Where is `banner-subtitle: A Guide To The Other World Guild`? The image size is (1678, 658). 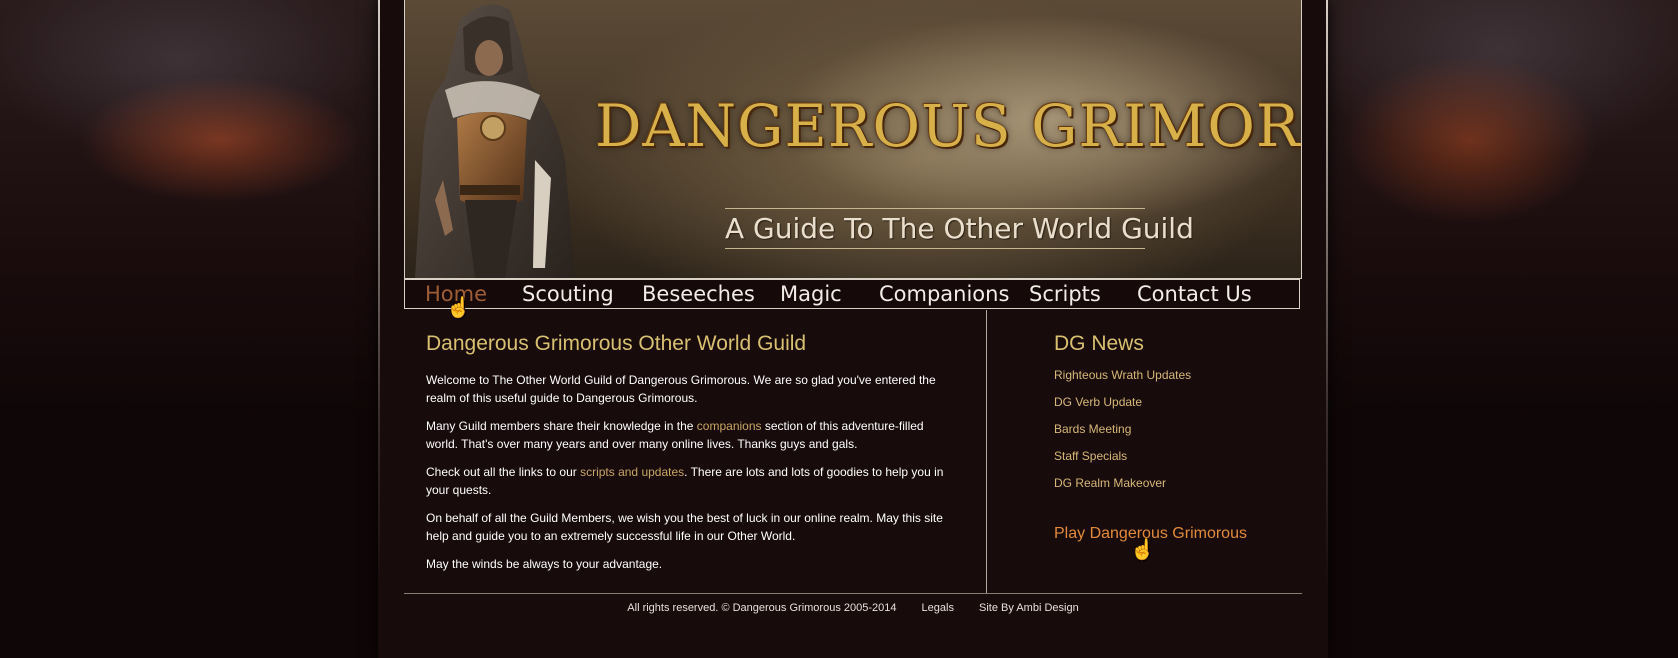
banner-subtitle: A Guide To The Other World Guild is located at coordinates (959, 228).